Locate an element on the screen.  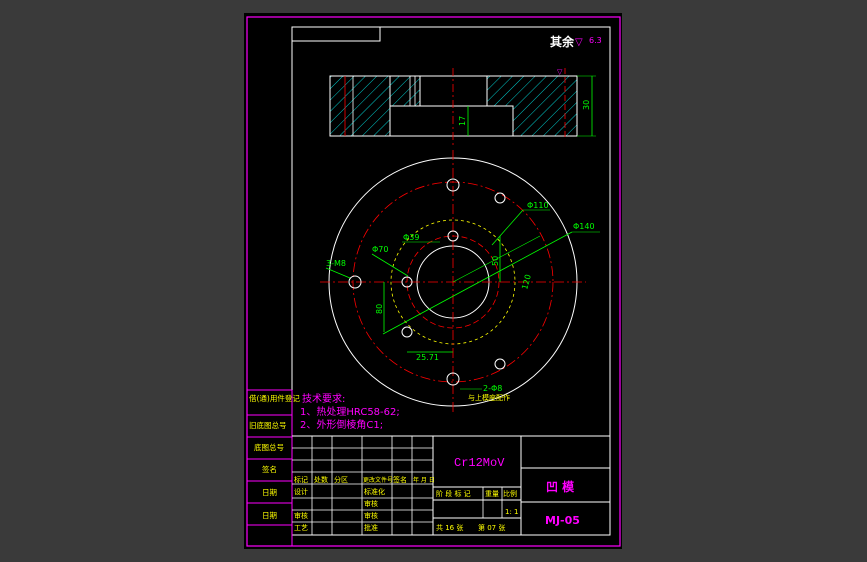
tb-sheet-no: 第 07 张 is located at coordinates (491, 527).